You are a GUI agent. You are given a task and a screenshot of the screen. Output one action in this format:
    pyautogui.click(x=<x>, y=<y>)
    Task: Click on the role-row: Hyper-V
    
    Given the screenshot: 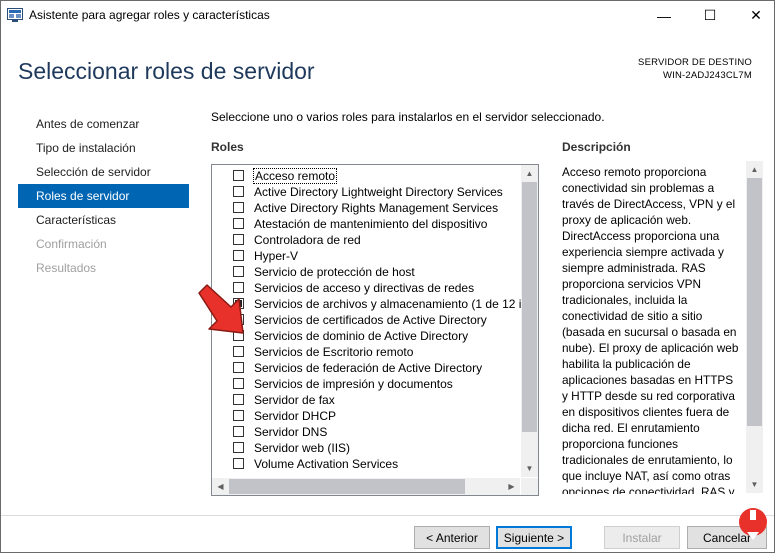 What is the action you would take?
    pyautogui.click(x=366, y=256)
    